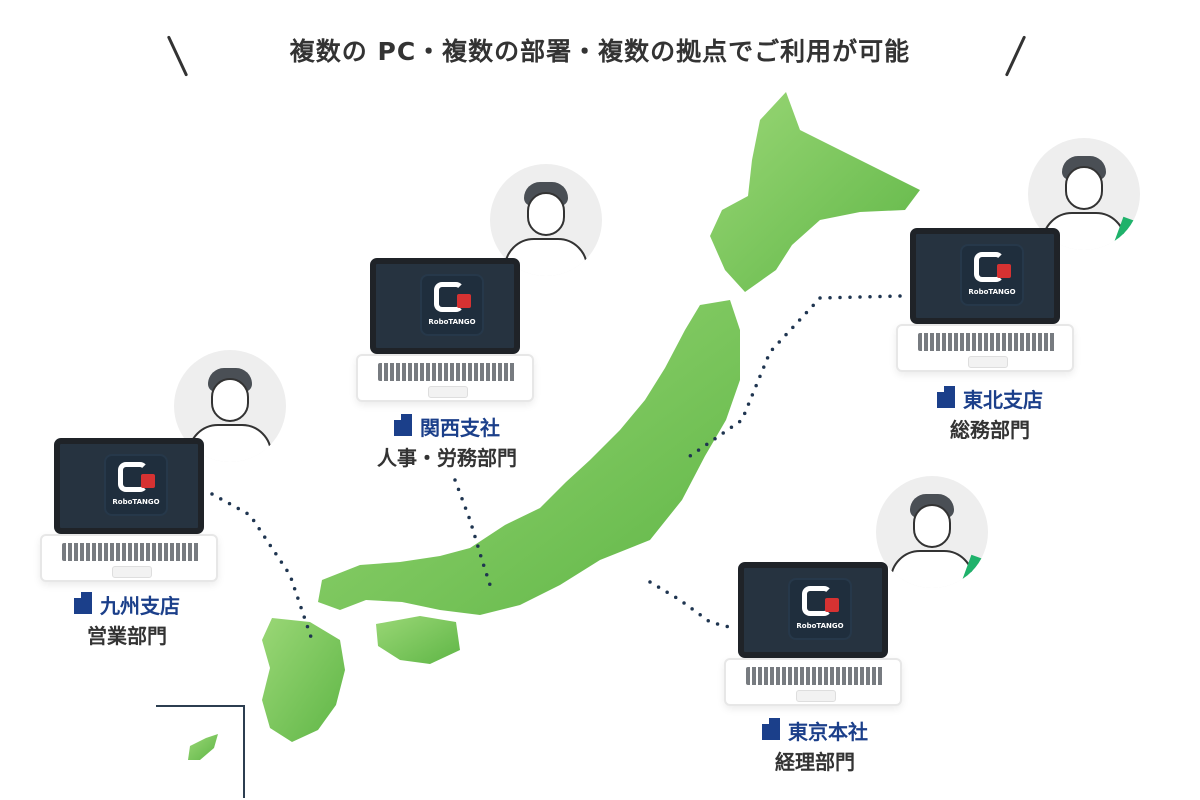  Describe the element at coordinates (127, 606) in the screenshot. I see `branch-name: 九州支店` at that location.